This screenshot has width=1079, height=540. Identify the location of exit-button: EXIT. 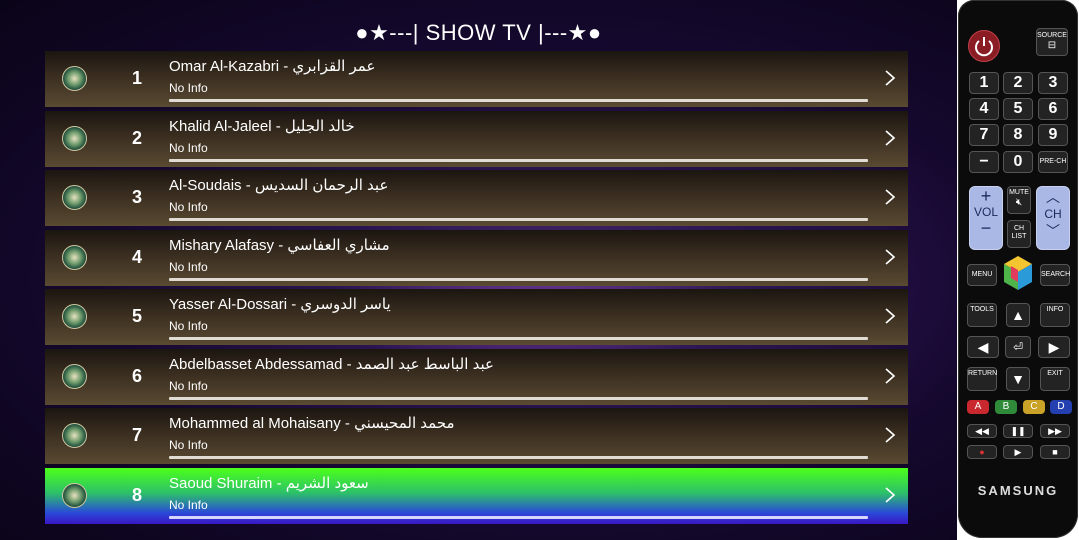
(1055, 379).